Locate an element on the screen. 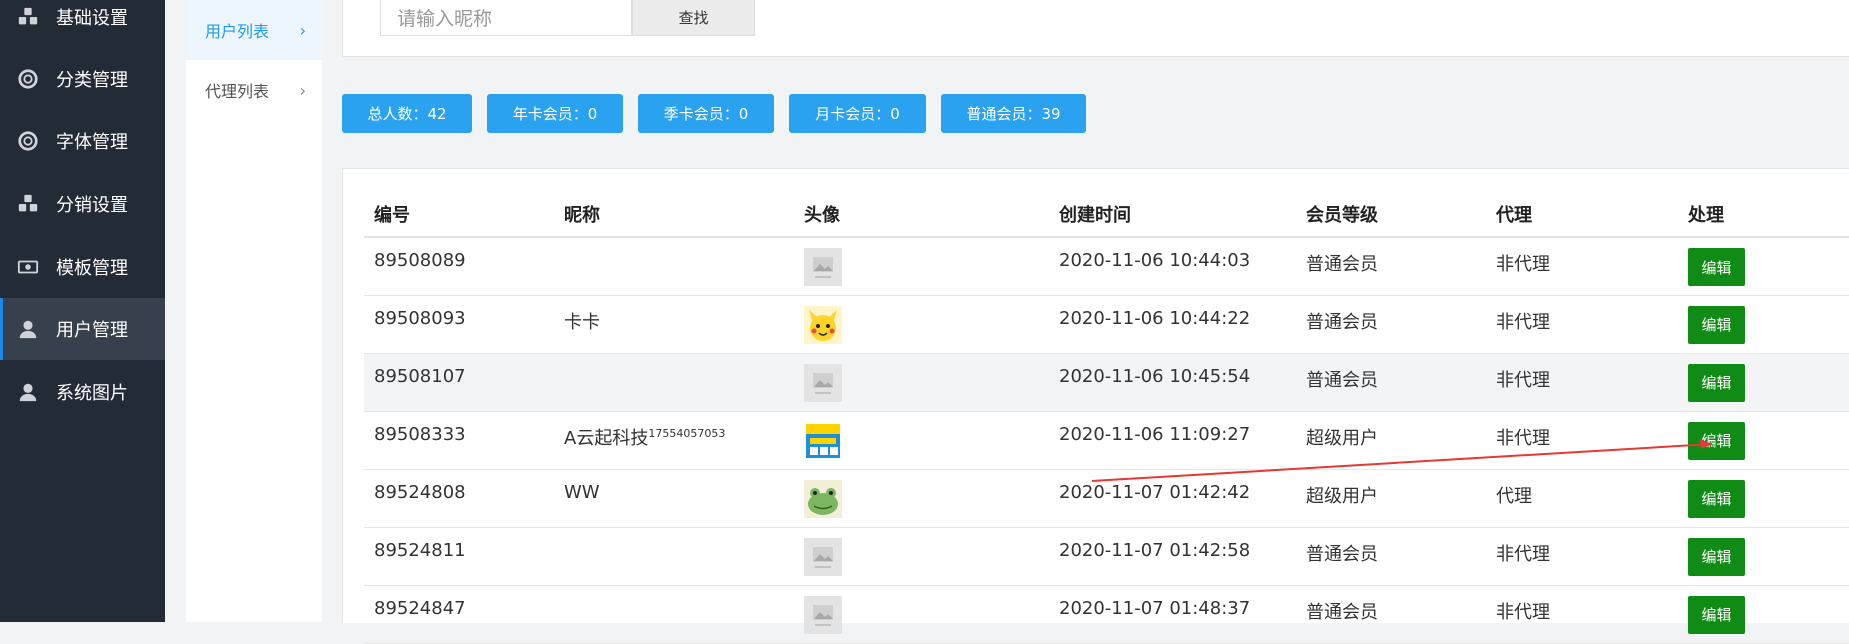 This screenshot has height=644, width=1849. sidebar-item-label: 字体管理 is located at coordinates (92, 142).